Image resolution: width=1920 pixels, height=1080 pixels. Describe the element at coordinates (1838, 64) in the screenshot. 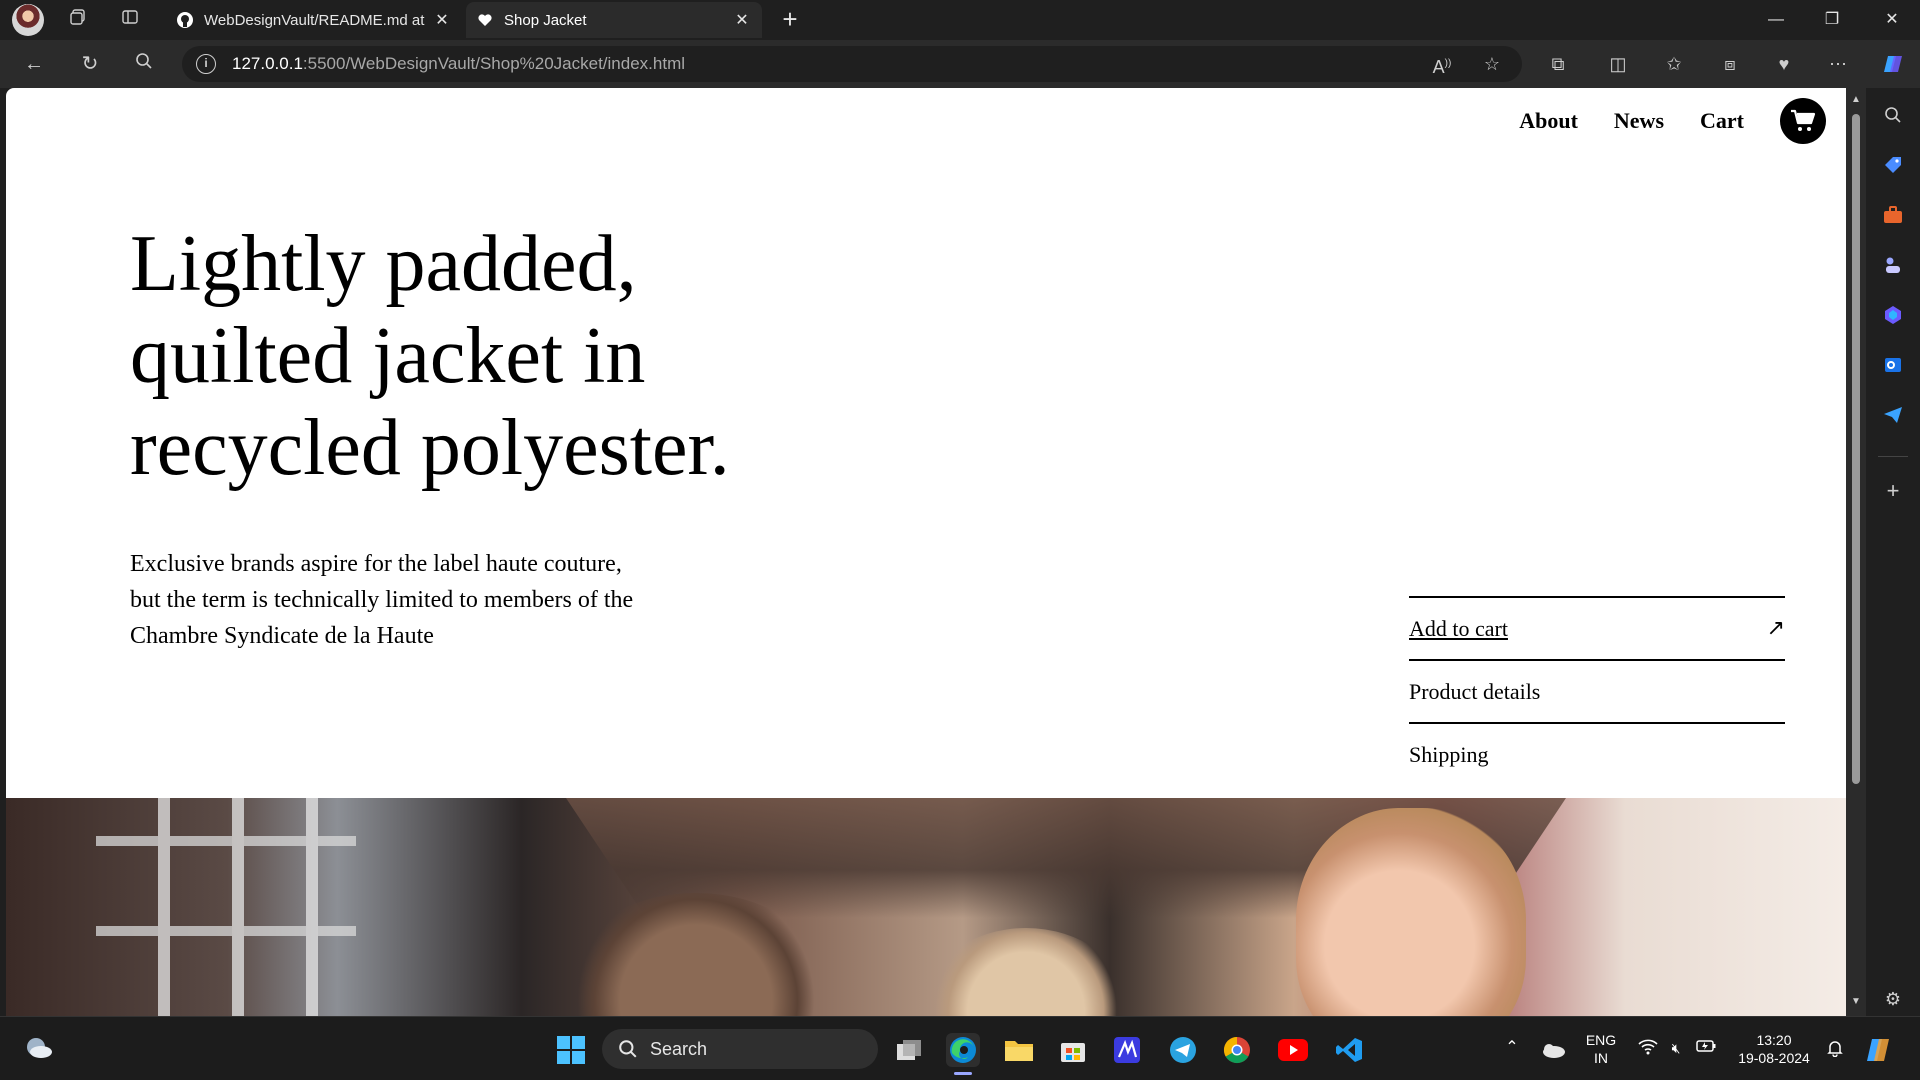

I see `more-menu-icon: ⋯` at that location.